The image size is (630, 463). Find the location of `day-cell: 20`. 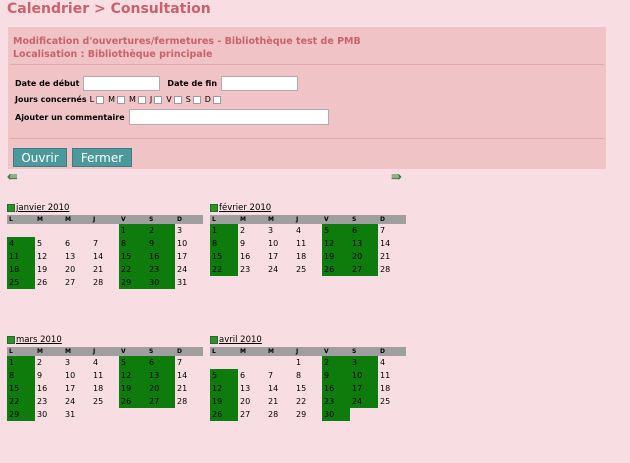

day-cell: 20 is located at coordinates (252, 401).